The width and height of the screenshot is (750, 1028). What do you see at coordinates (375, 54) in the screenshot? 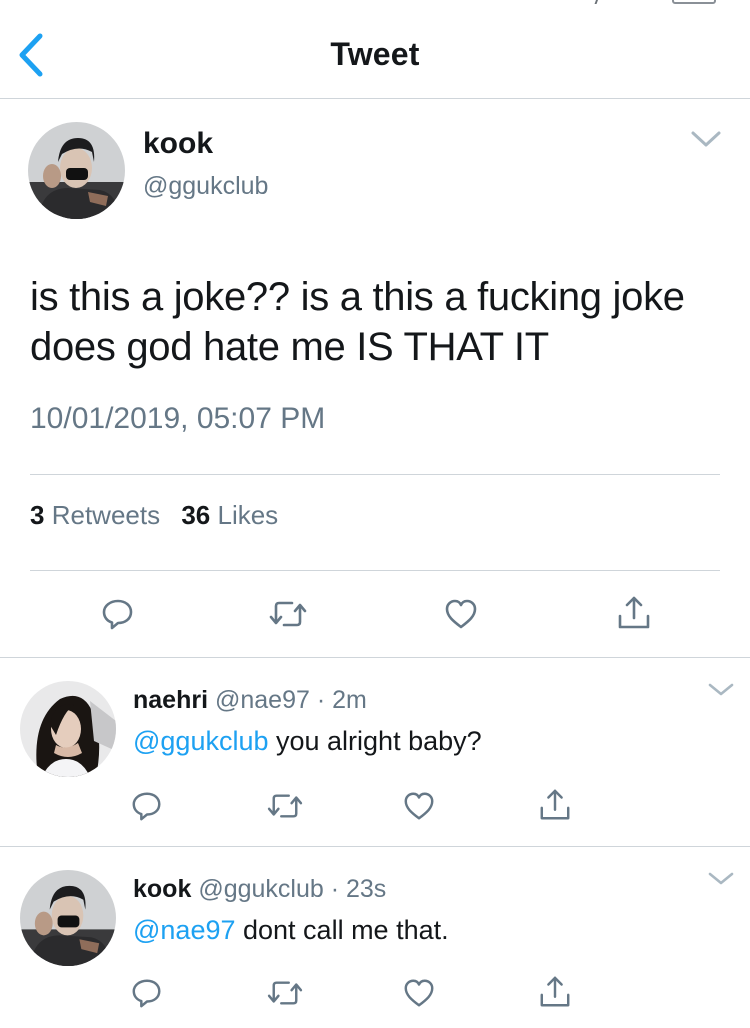
I see `page-title: Tweet` at bounding box center [375, 54].